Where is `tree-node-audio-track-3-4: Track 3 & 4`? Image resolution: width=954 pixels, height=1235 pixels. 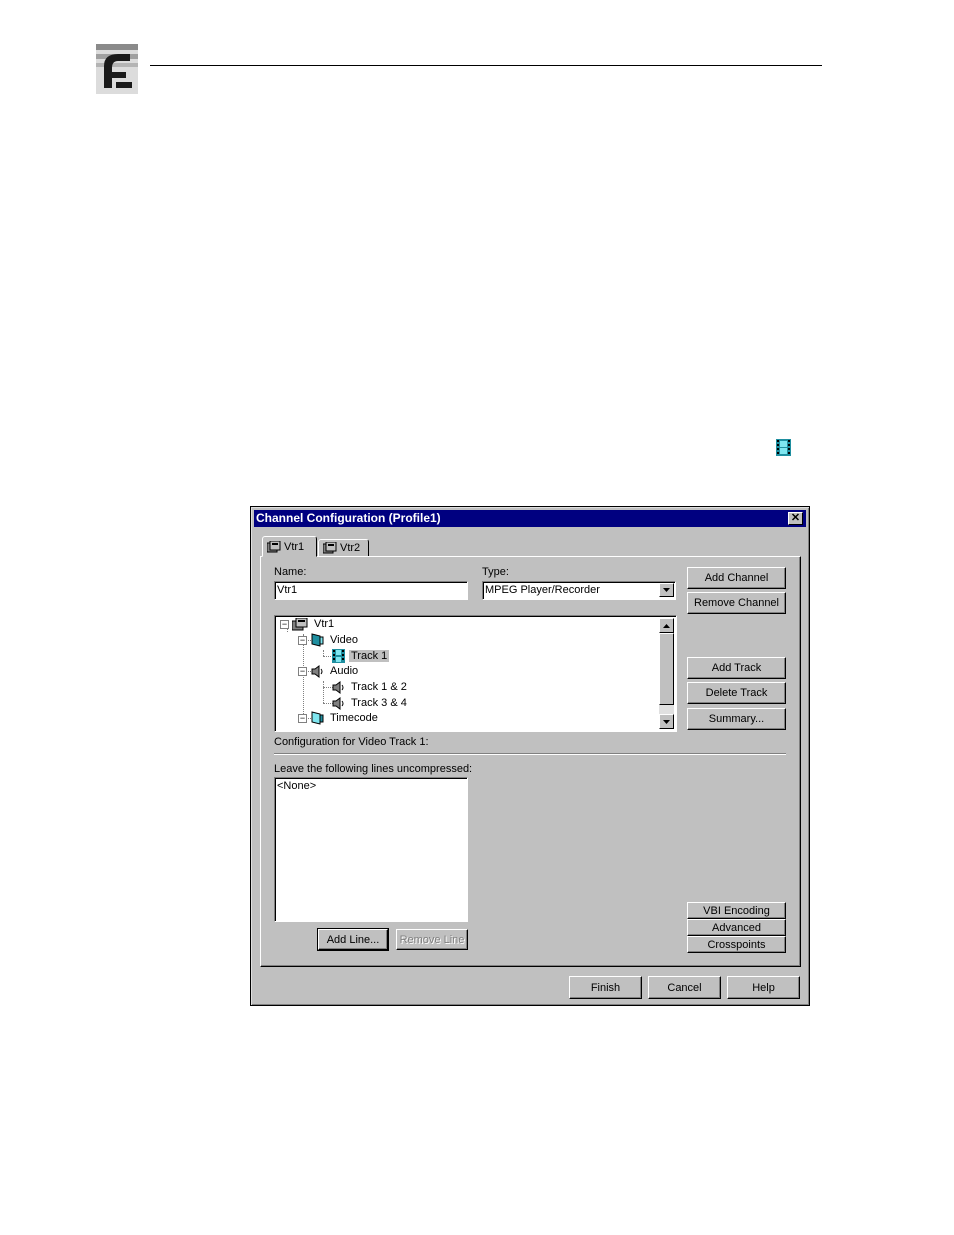 tree-node-audio-track-3-4: Track 3 & 4 is located at coordinates (370, 703).